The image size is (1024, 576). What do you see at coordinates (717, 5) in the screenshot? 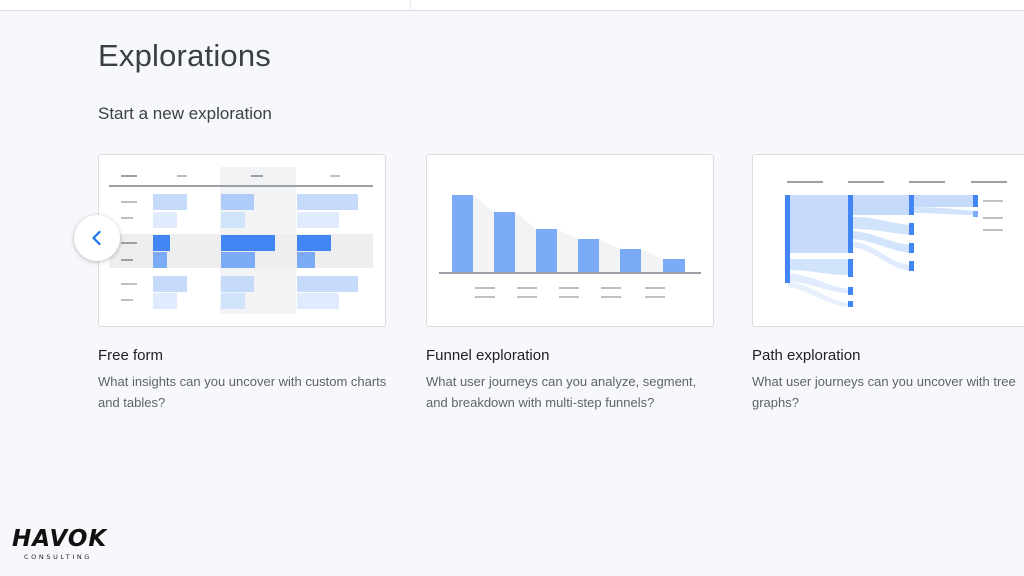
I see `top-bar-search-area` at bounding box center [717, 5].